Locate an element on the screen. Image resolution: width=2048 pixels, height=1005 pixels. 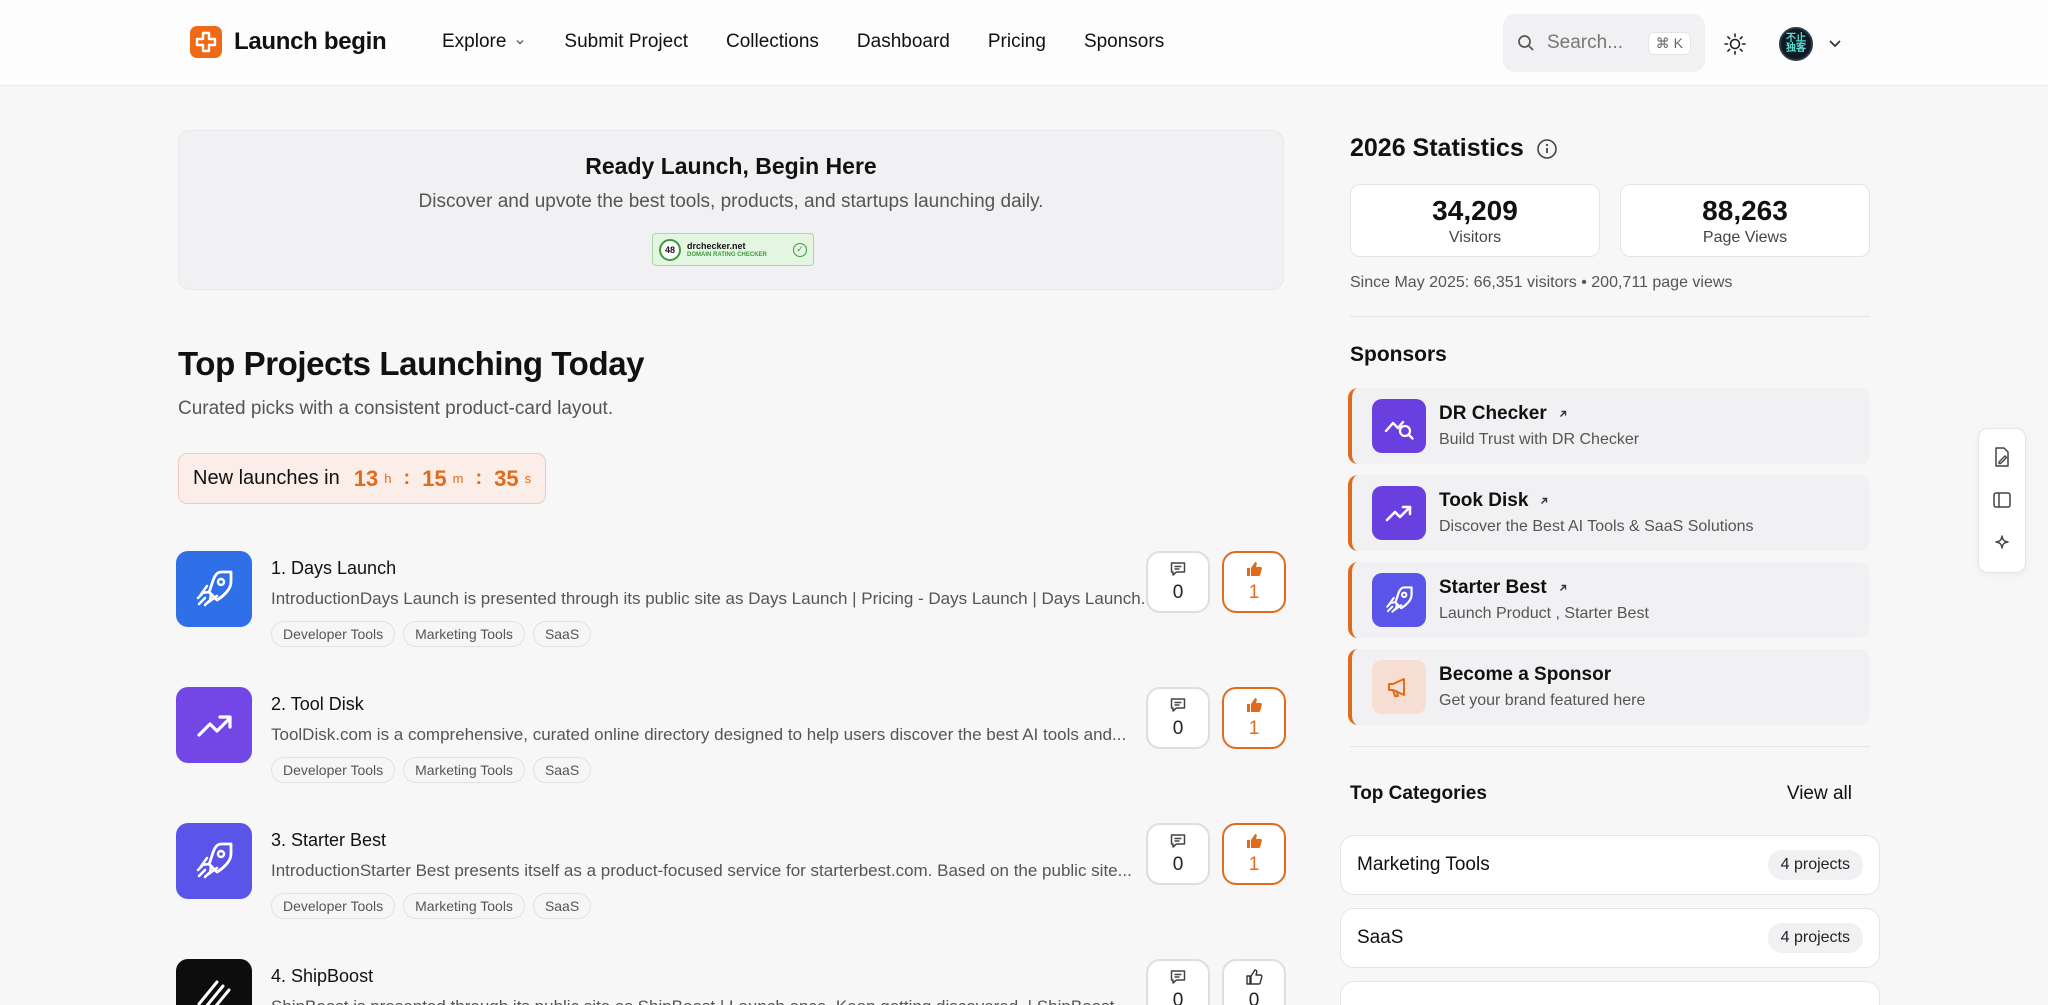
rocket-icon is located at coordinates (214, 588).